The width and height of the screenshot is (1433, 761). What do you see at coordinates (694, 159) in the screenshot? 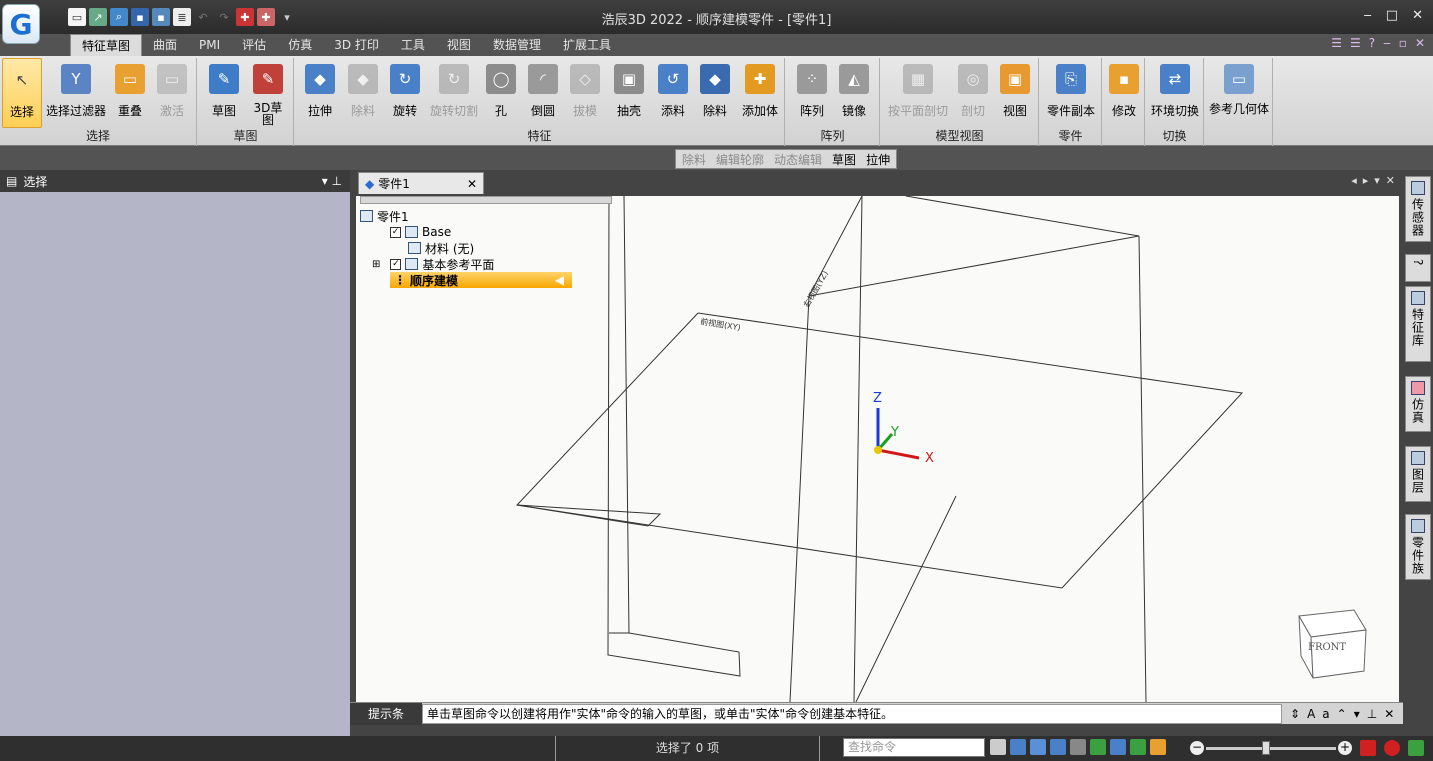
I see `cmd-cut: 除料` at bounding box center [694, 159].